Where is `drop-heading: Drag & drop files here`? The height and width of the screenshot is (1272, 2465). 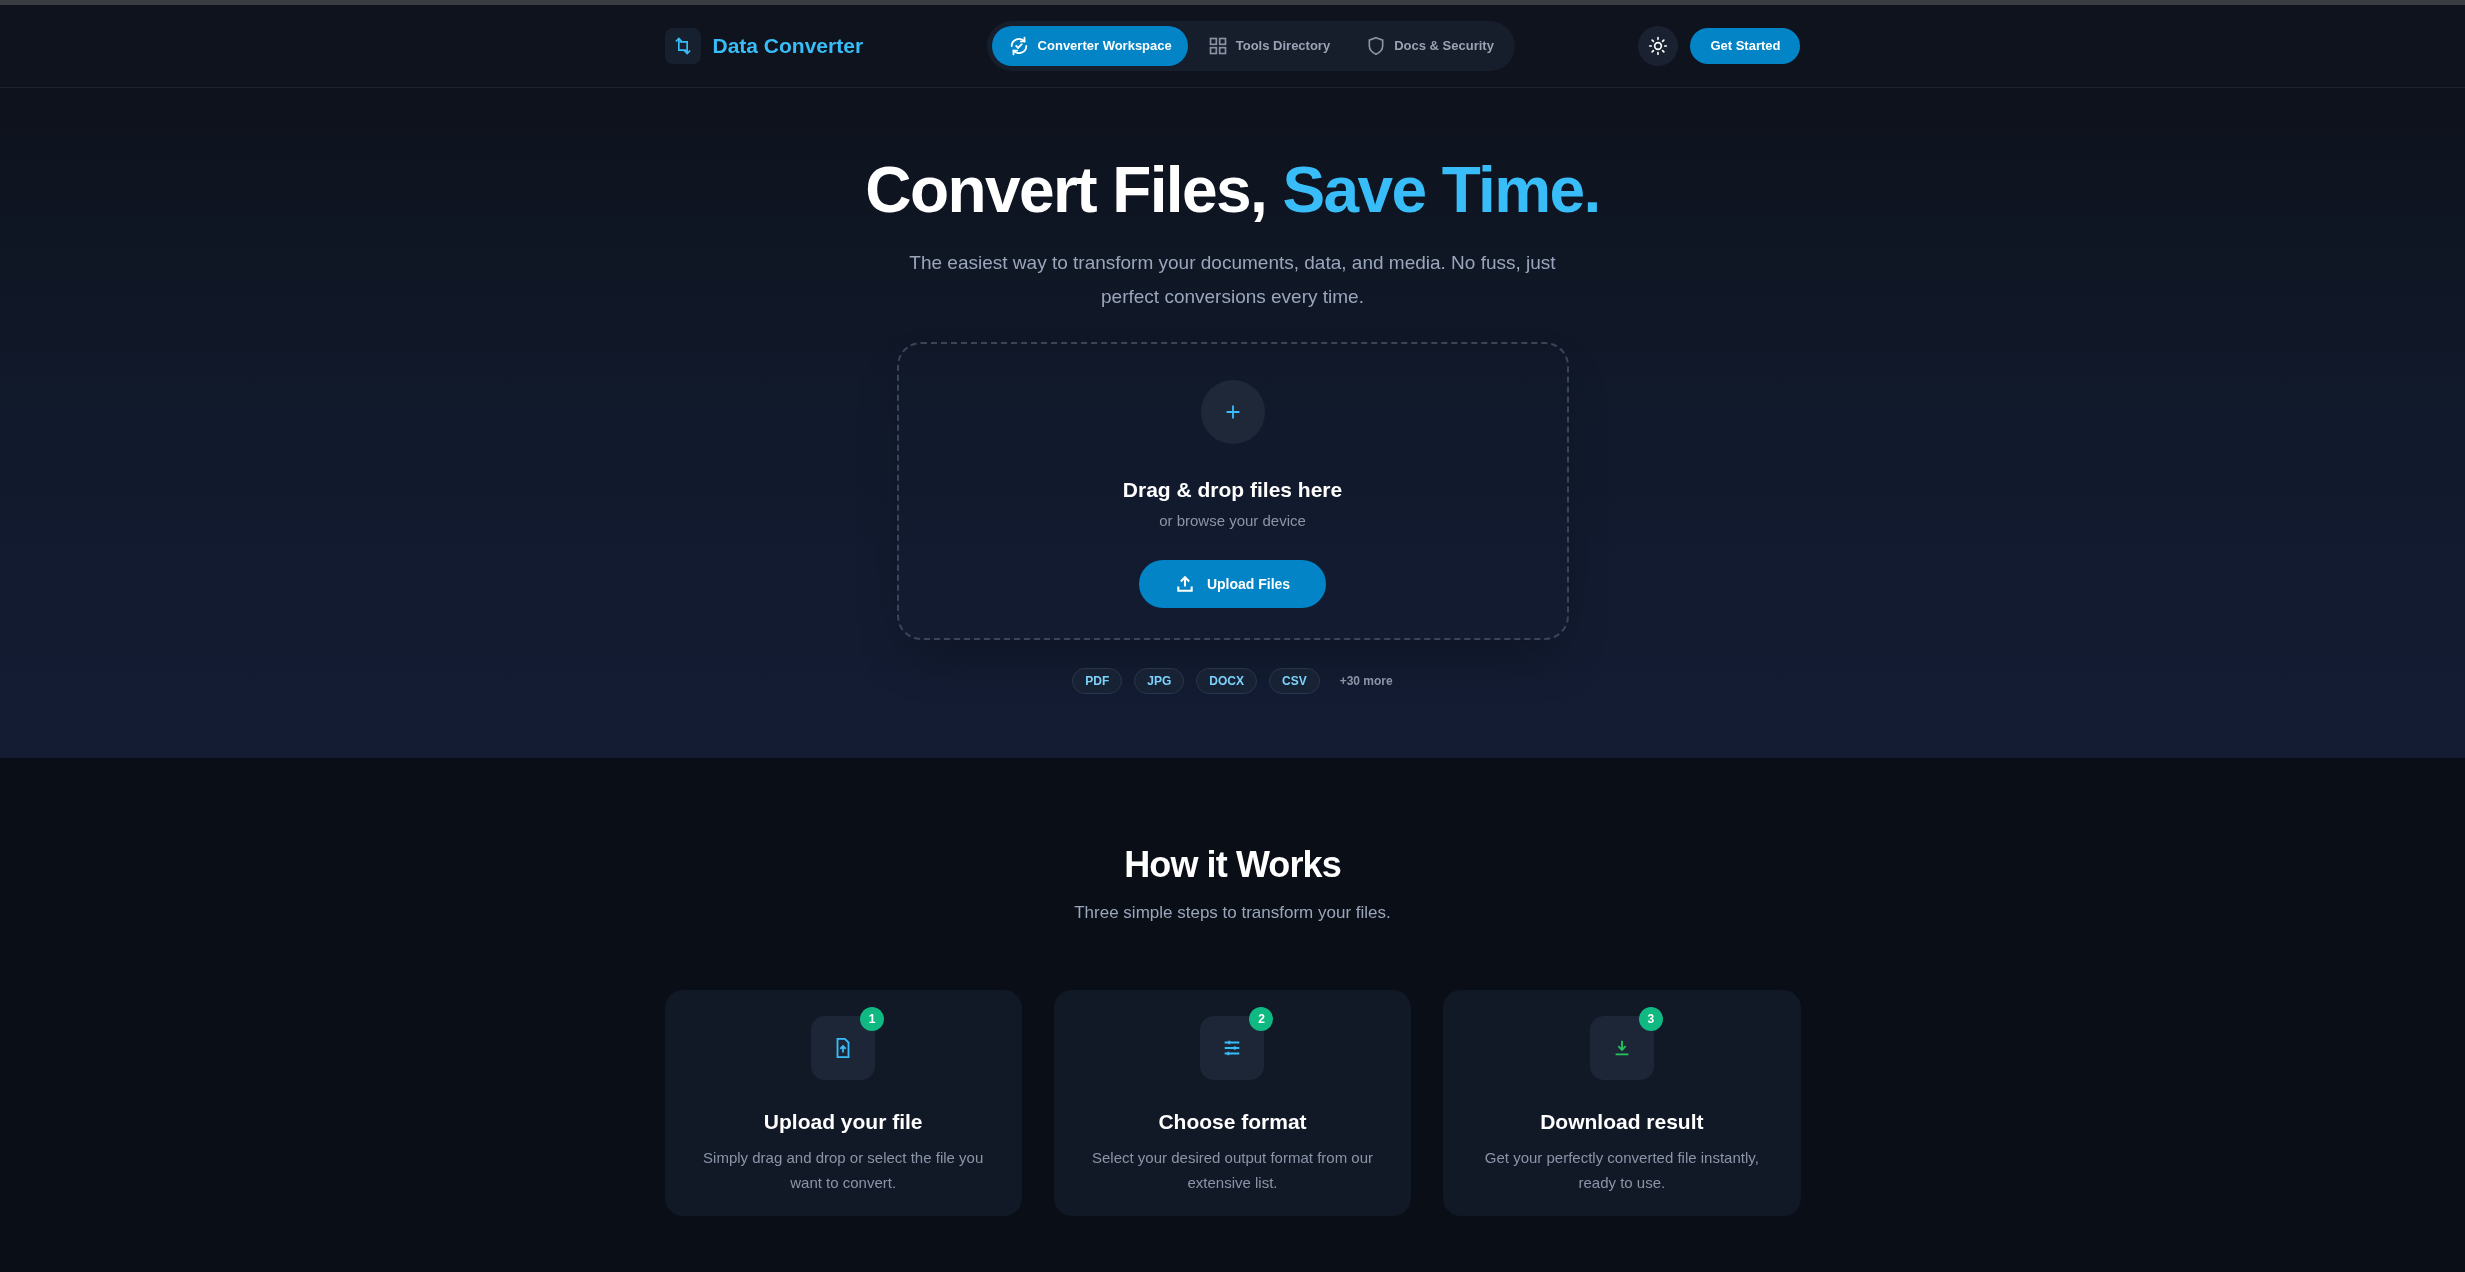
drop-heading: Drag & drop files here is located at coordinates (1232, 490).